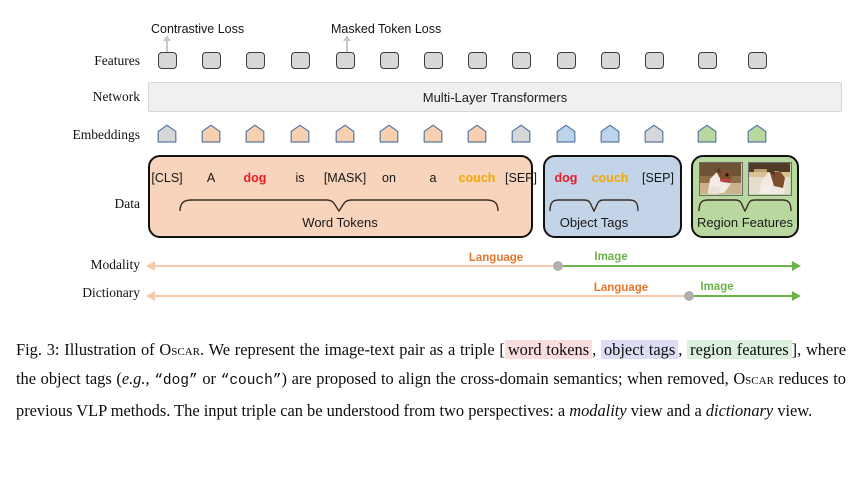 This screenshot has height=502, width=859. Describe the element at coordinates (679, 266) in the screenshot. I see `modality-image-line` at that location.